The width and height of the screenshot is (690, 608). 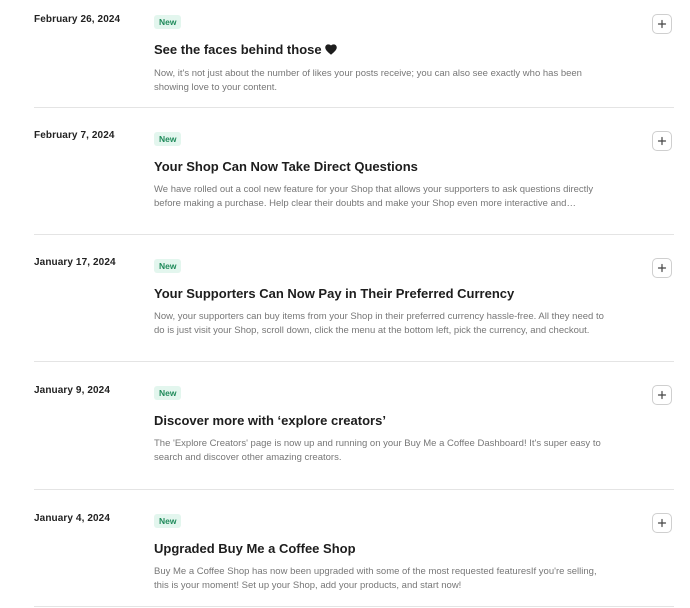 I want to click on entry-date: February 7, 2024, so click(x=74, y=135).